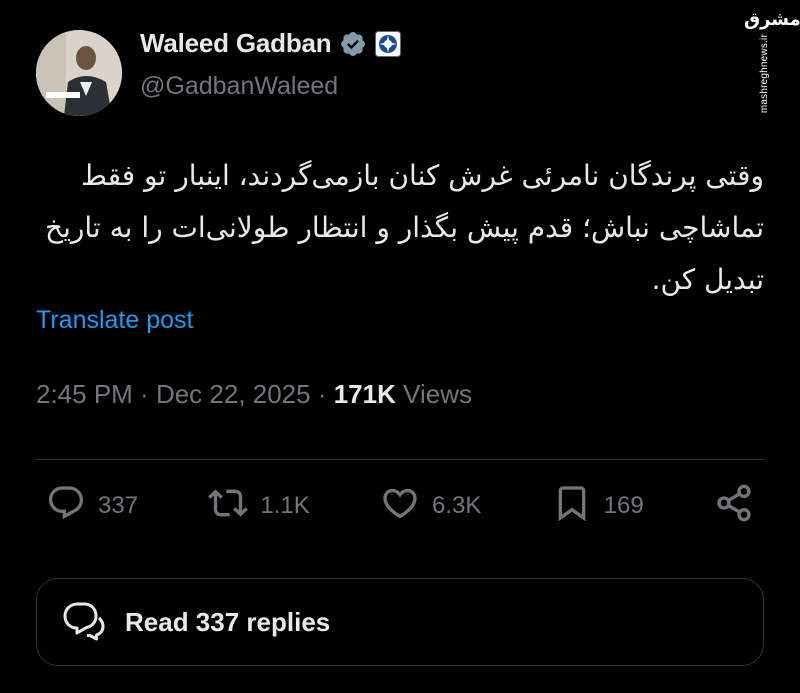 The image size is (800, 693). What do you see at coordinates (114, 320) in the screenshot?
I see `translate-post-link: Translate post` at bounding box center [114, 320].